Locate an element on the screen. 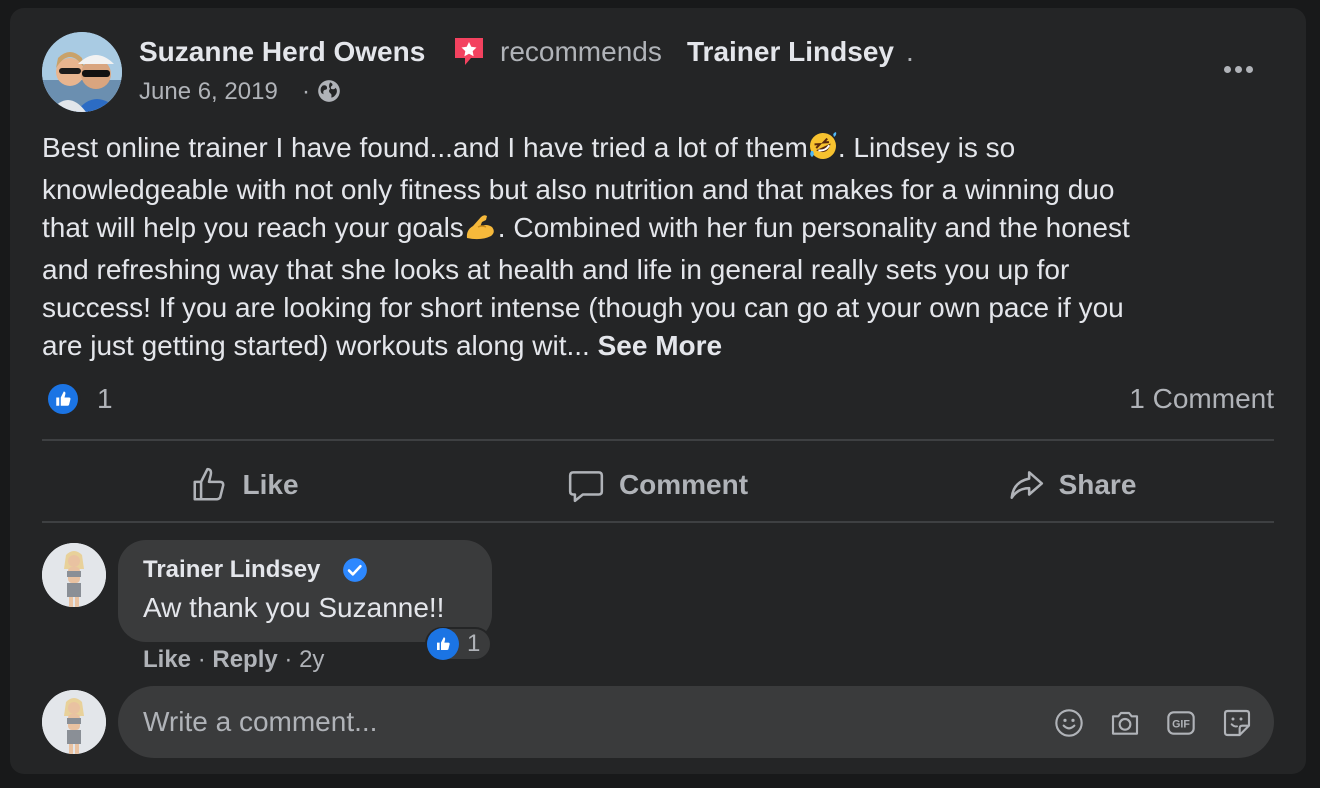 The image size is (1320, 788). gif-icon: GIF is located at coordinates (1181, 723).